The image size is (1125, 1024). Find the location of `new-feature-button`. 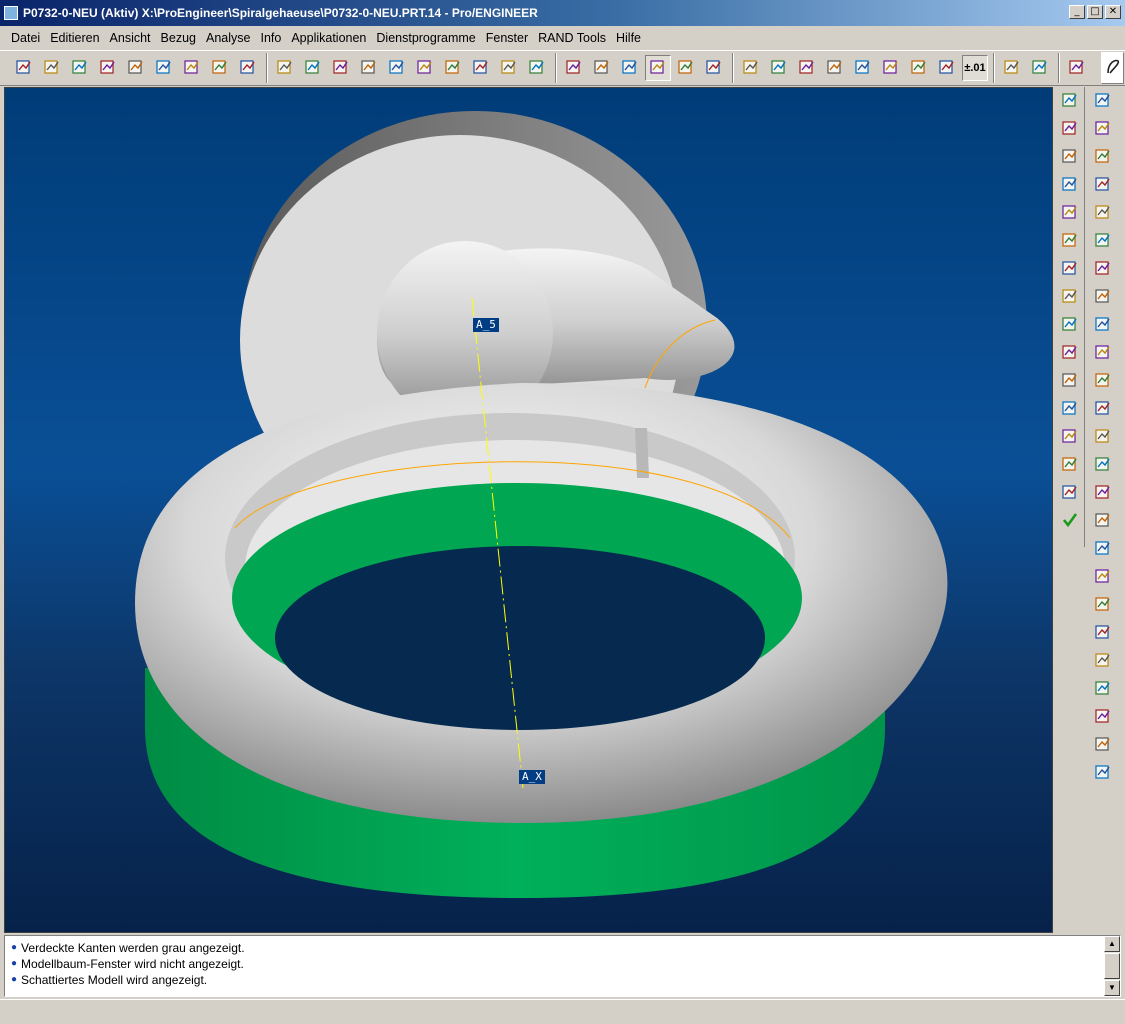

new-feature-button is located at coordinates (1103, 157).